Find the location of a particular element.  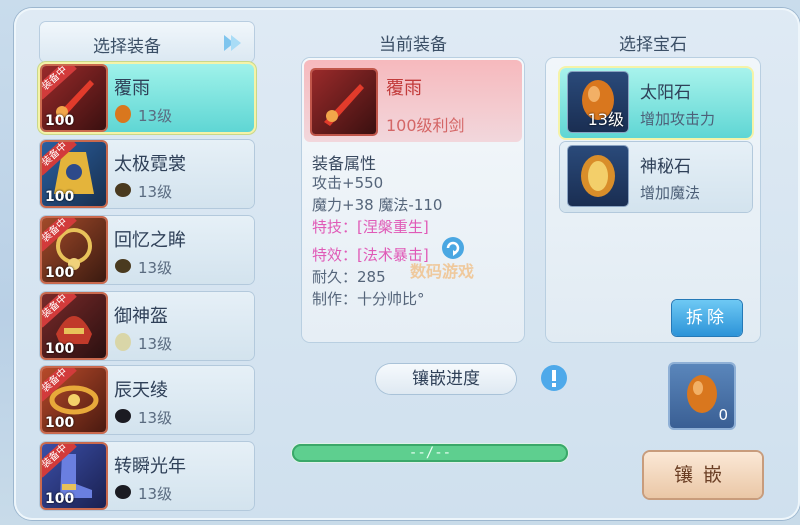

gem-item-sun-stone: 13级 太阳石 增加攻击力 is located at coordinates (656, 103).